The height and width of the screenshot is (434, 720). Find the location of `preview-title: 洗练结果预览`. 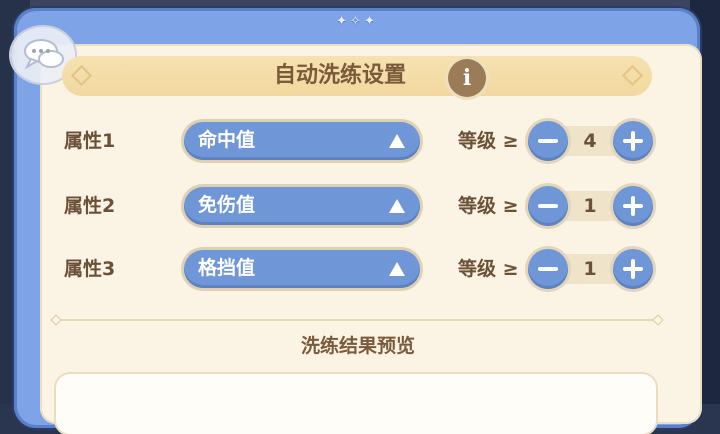

preview-title: 洗练结果预览 is located at coordinates (357, 346).